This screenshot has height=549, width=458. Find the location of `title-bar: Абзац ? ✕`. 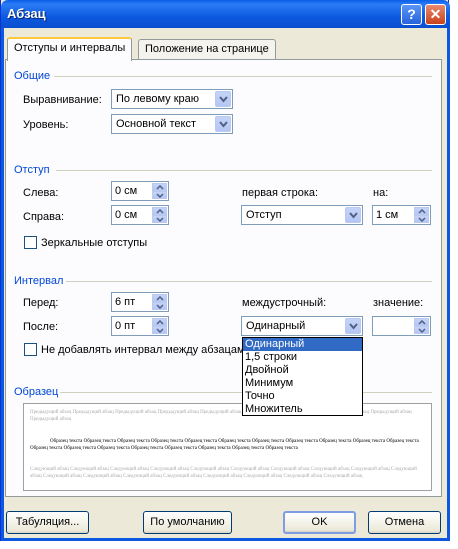

title-bar: Абзац ? ✕ is located at coordinates (225, 14).